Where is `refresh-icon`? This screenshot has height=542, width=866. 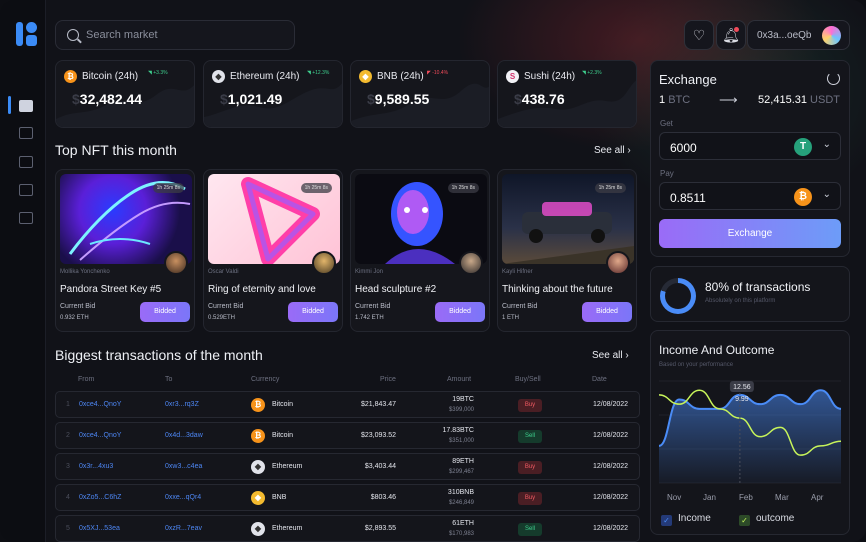 refresh-icon is located at coordinates (833, 78).